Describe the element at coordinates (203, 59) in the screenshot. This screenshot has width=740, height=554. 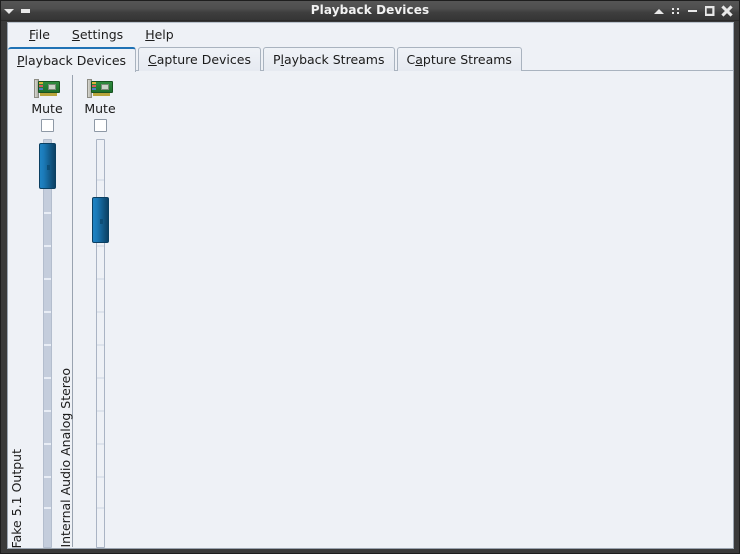
I see `tab-capture-devices-rest: apture Devices` at that location.